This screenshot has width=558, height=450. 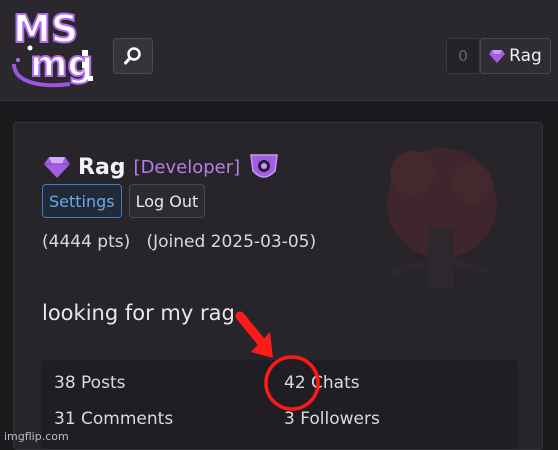 What do you see at coordinates (231, 242) in the screenshot?
I see `profile-joined: (Joined 2025-03-05)` at bounding box center [231, 242].